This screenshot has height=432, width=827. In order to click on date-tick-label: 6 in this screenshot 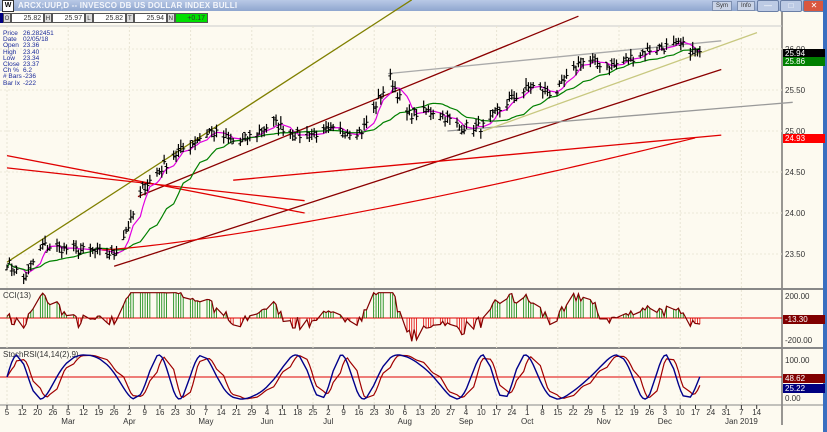, I will do `click(405, 412)`.